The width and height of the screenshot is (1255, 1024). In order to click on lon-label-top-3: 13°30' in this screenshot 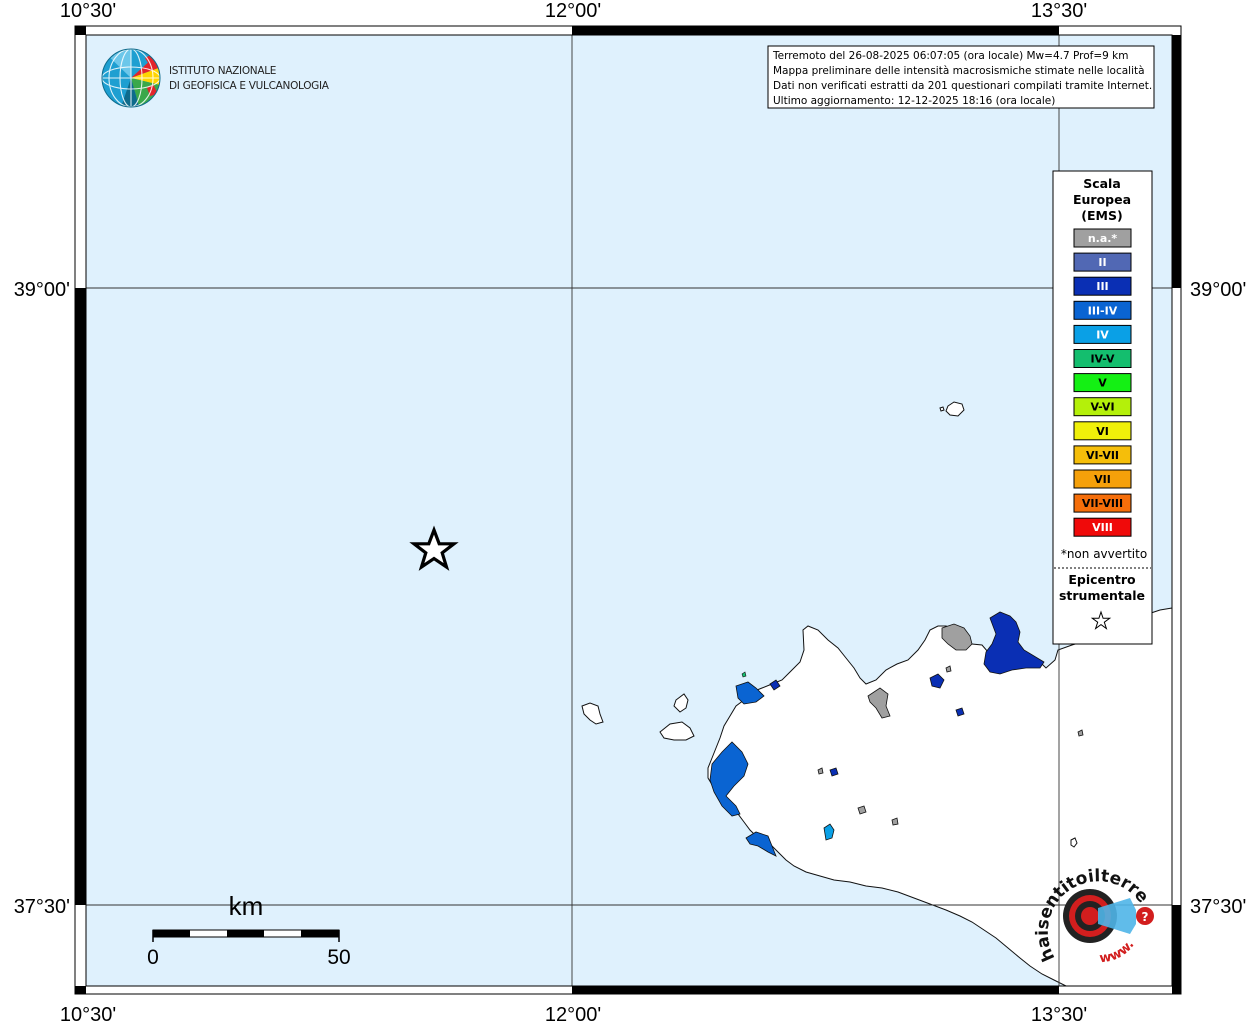, I will do `click(1059, 11)`.